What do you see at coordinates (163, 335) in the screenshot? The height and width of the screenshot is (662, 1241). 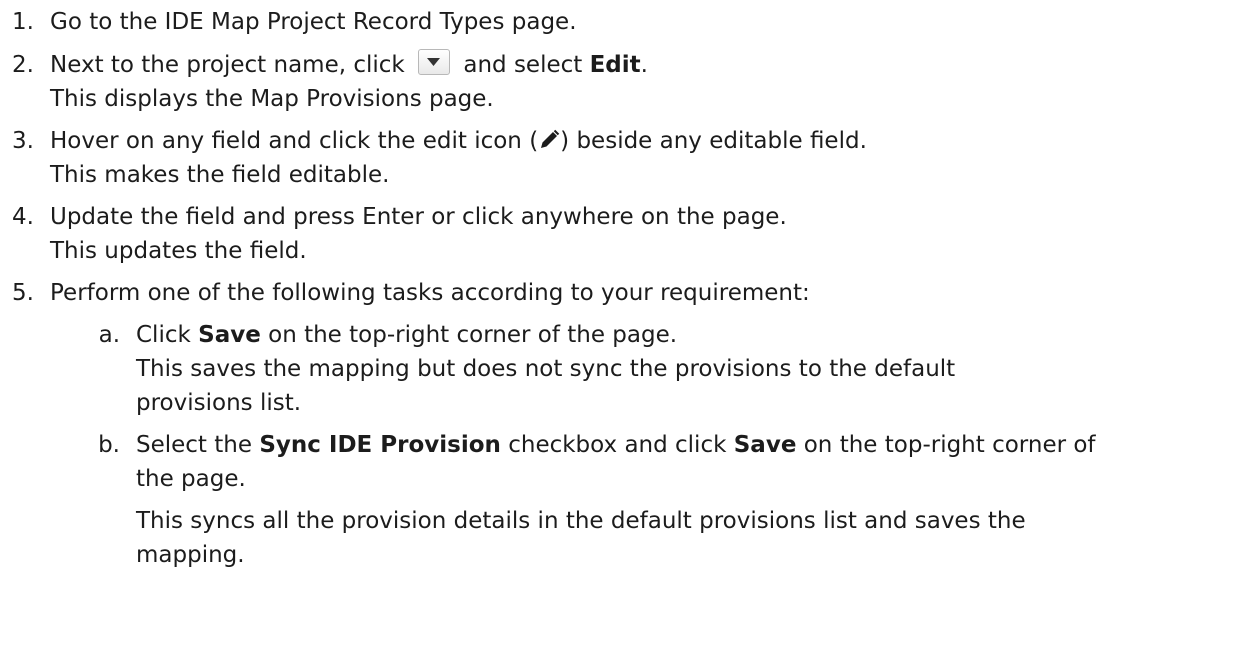 I see `step-text: Click` at bounding box center [163, 335].